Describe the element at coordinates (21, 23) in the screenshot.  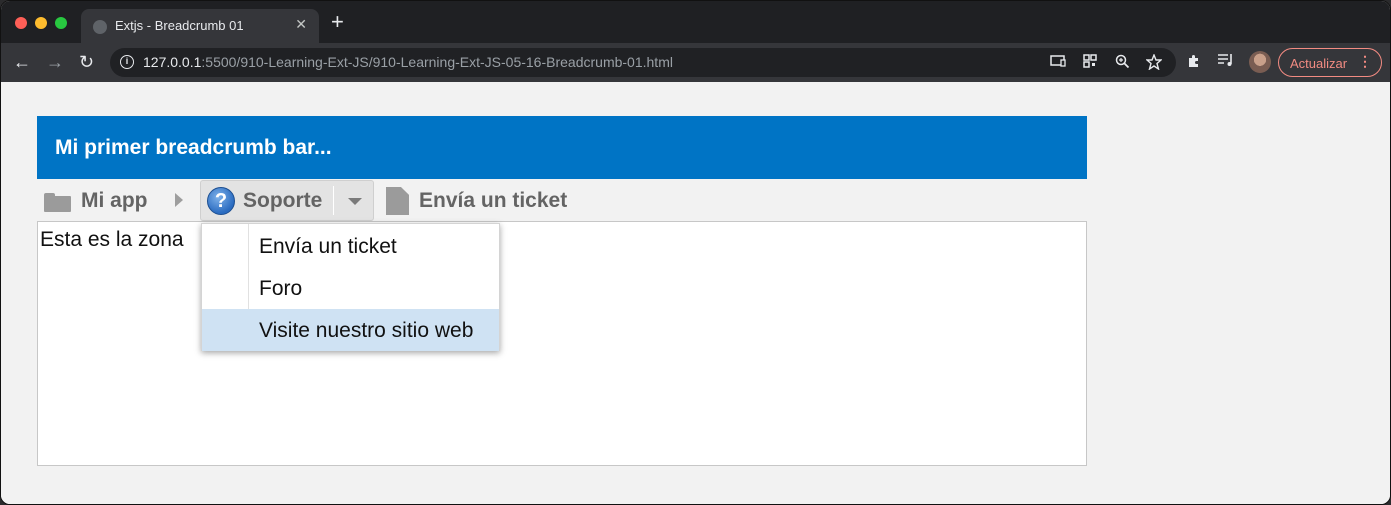
I see `close-window-button` at that location.